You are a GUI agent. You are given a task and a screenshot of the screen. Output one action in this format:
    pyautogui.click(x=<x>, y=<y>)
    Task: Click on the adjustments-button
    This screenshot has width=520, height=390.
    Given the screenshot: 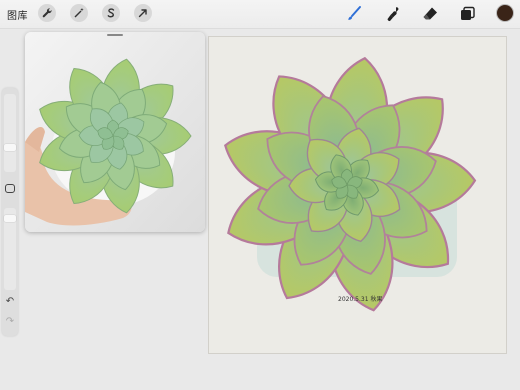 What is the action you would take?
    pyautogui.click(x=79, y=13)
    